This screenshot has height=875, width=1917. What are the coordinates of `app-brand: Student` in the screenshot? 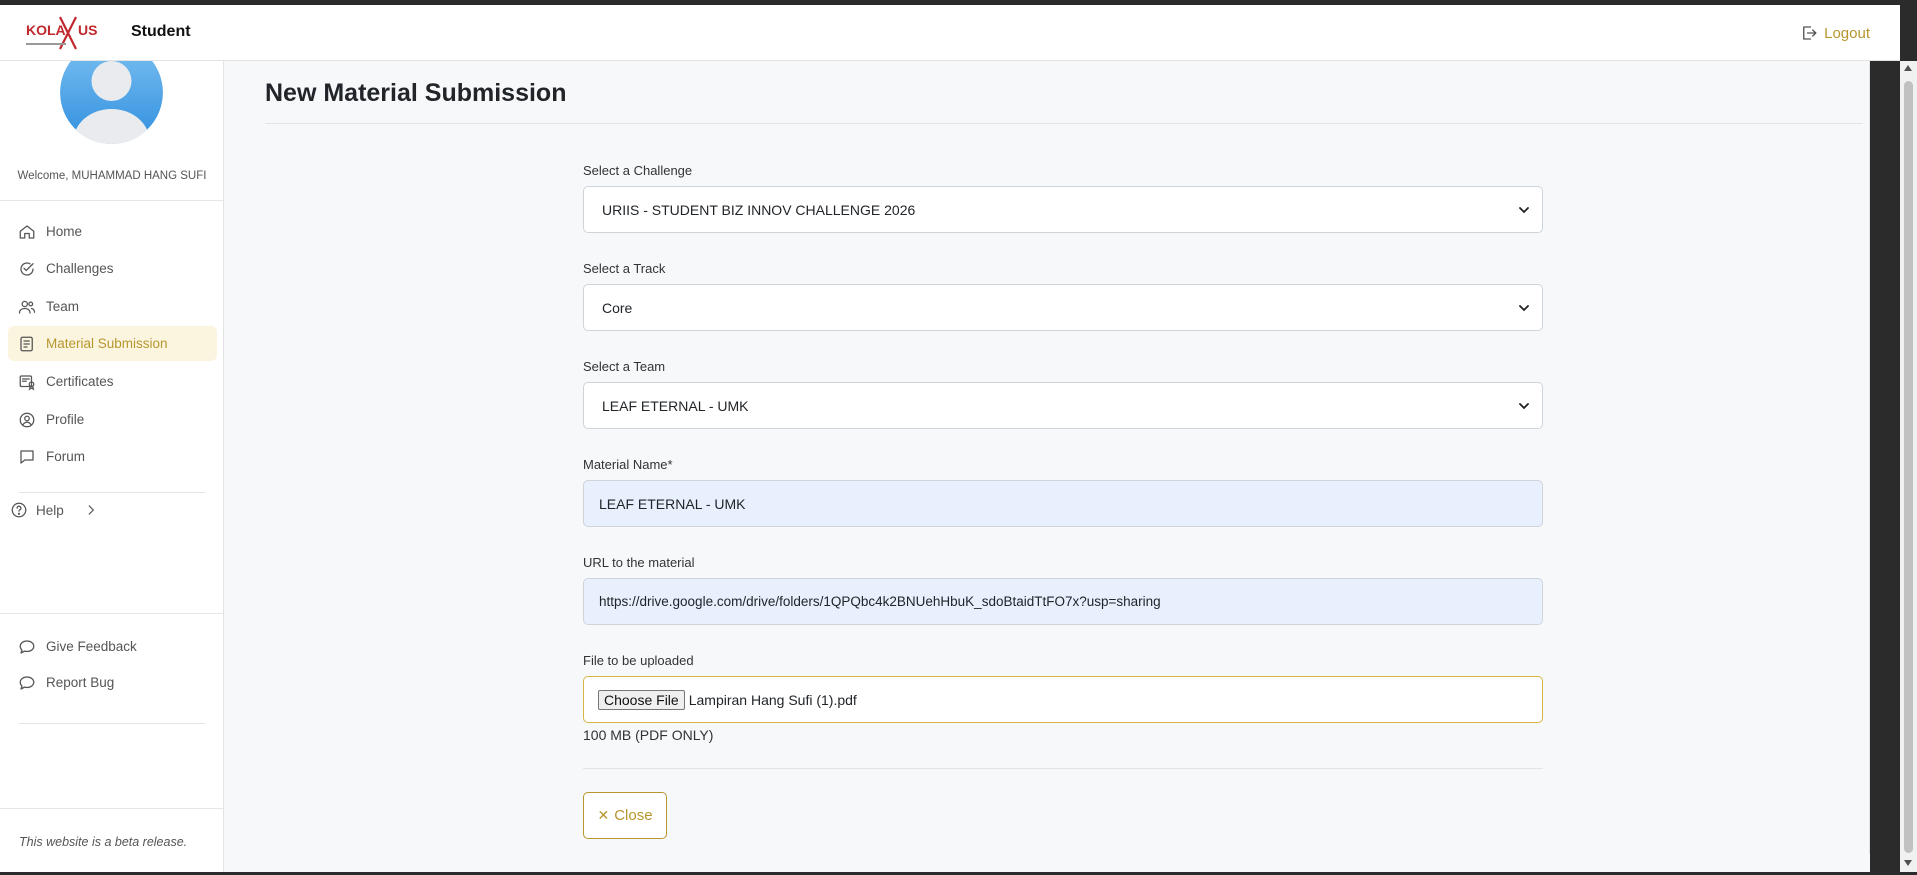 It's located at (161, 31).